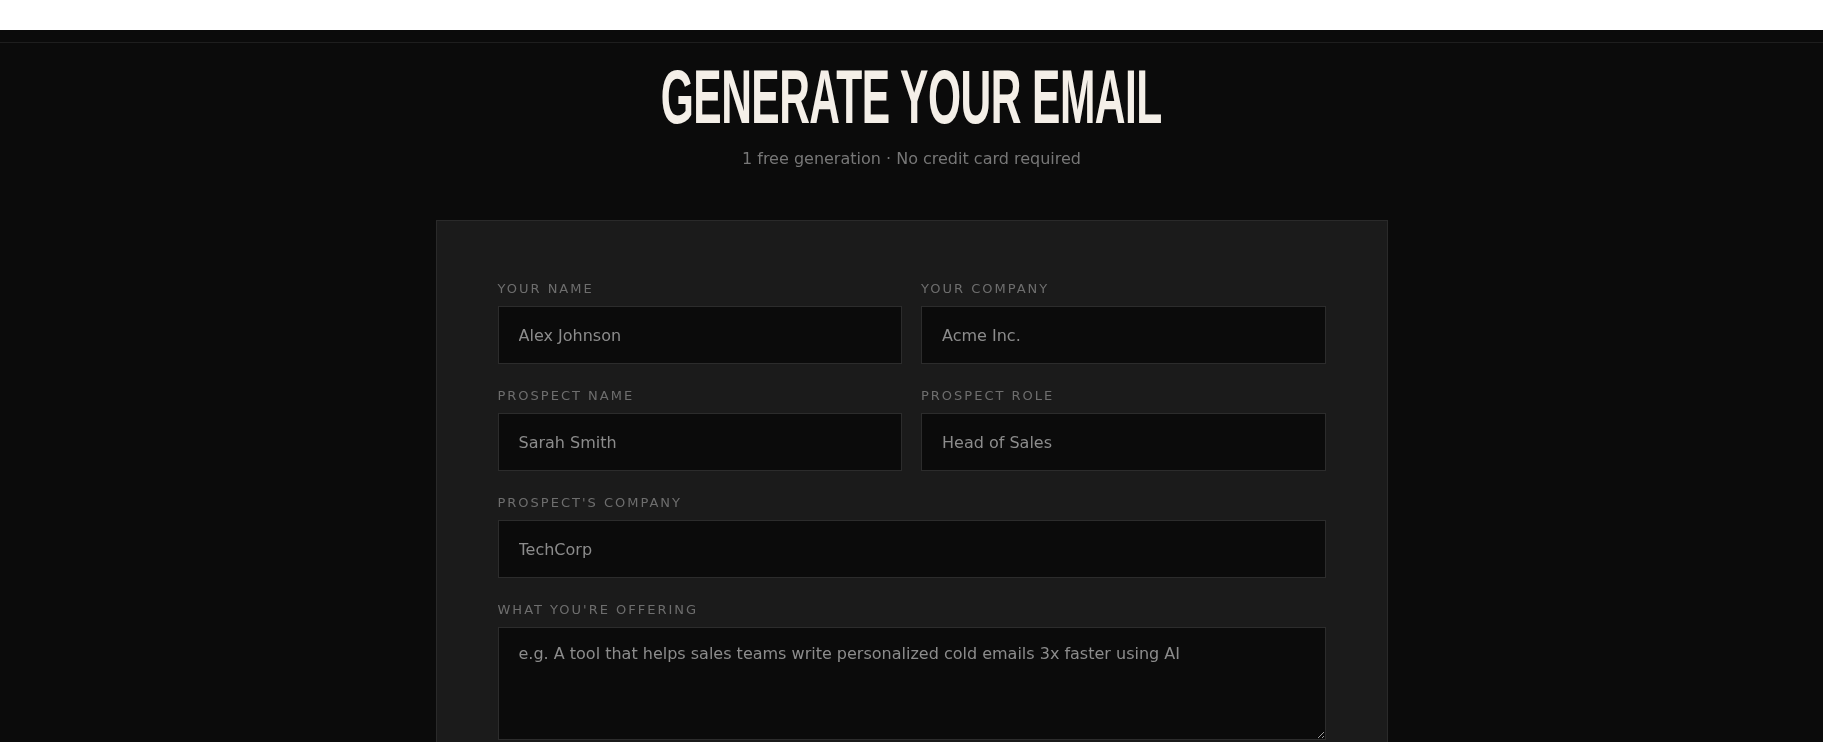 This screenshot has height=742, width=1823. What do you see at coordinates (986, 288) in the screenshot?
I see `field-label: YOUR COMPANY` at bounding box center [986, 288].